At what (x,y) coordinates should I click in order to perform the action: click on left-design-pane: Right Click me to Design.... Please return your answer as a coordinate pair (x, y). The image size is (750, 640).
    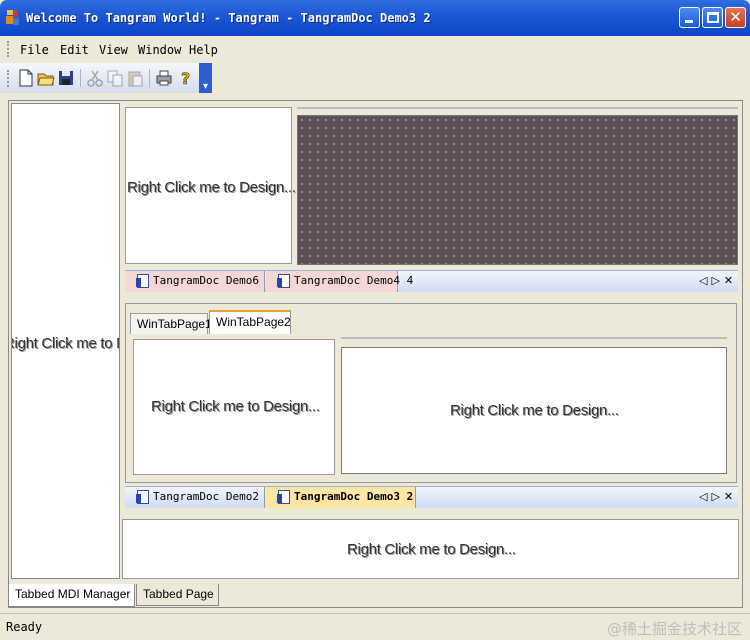
    Looking at the image, I should click on (65, 341).